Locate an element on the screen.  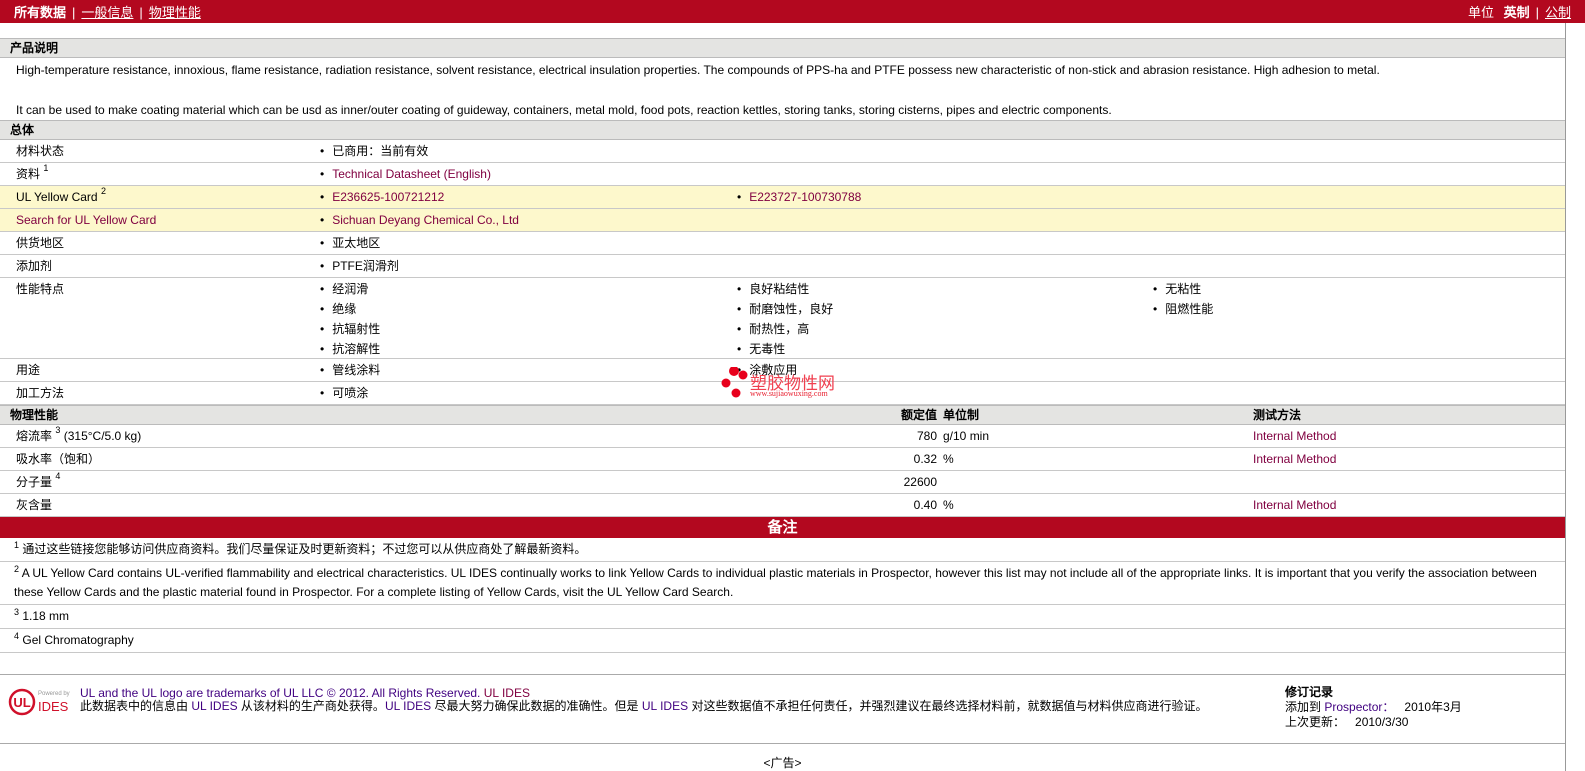
note-item: 4 Gel Chromatography is located at coordinates (782, 641).